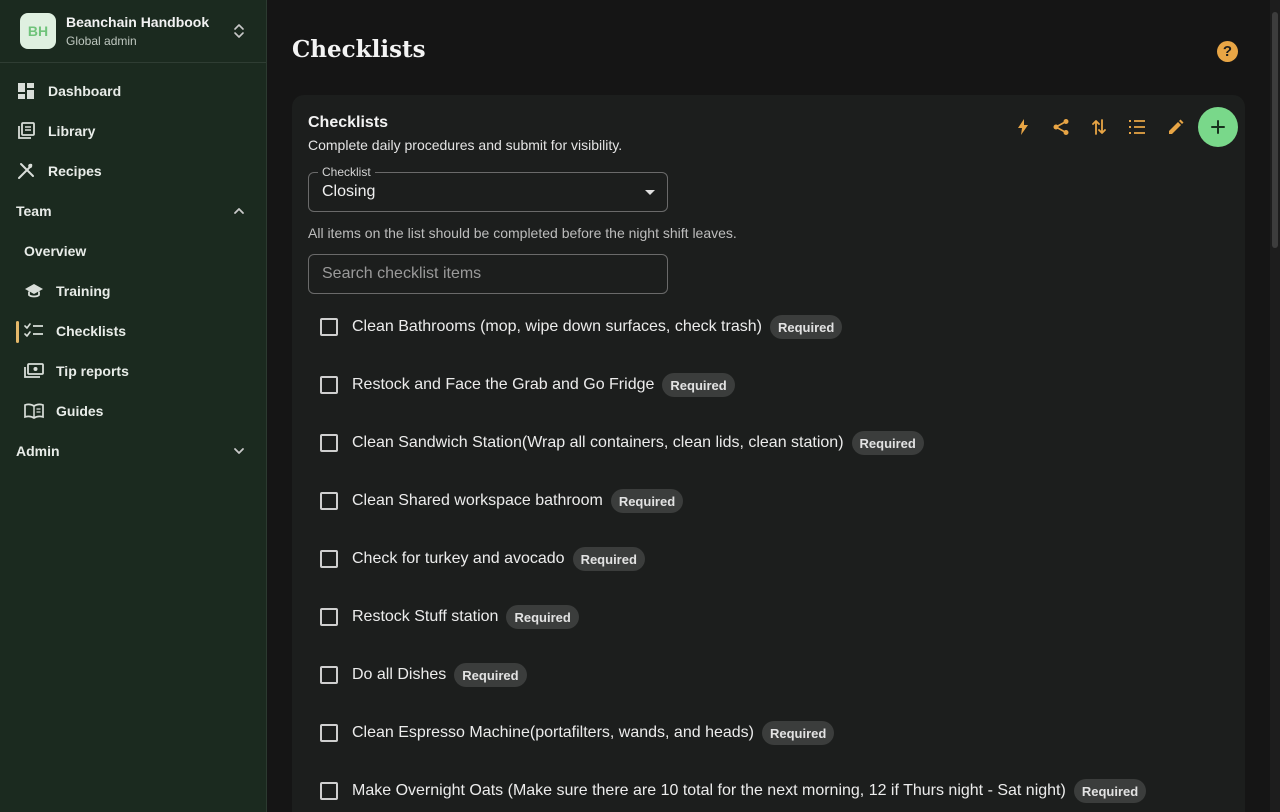 This screenshot has width=1280, height=812. What do you see at coordinates (72, 131) in the screenshot?
I see `sidebar-item-label: Library` at bounding box center [72, 131].